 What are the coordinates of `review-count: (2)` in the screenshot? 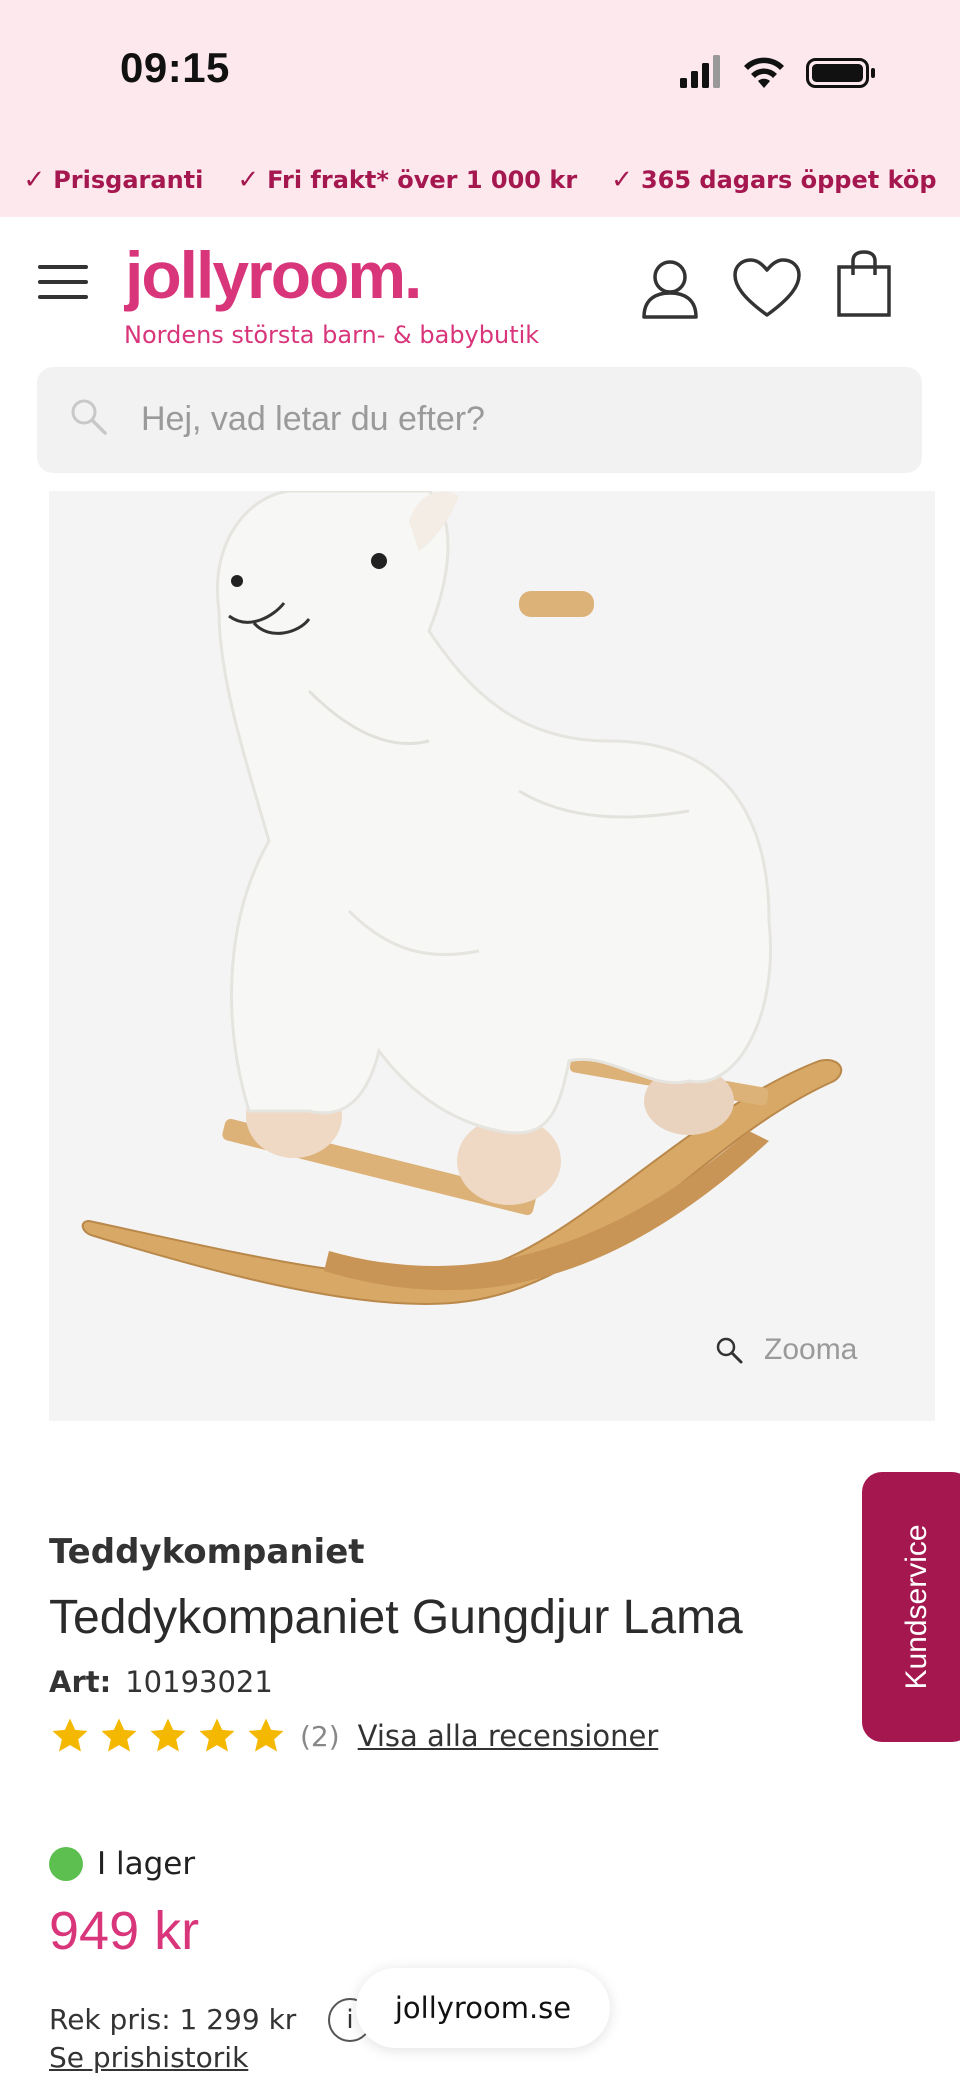 It's located at (320, 1736).